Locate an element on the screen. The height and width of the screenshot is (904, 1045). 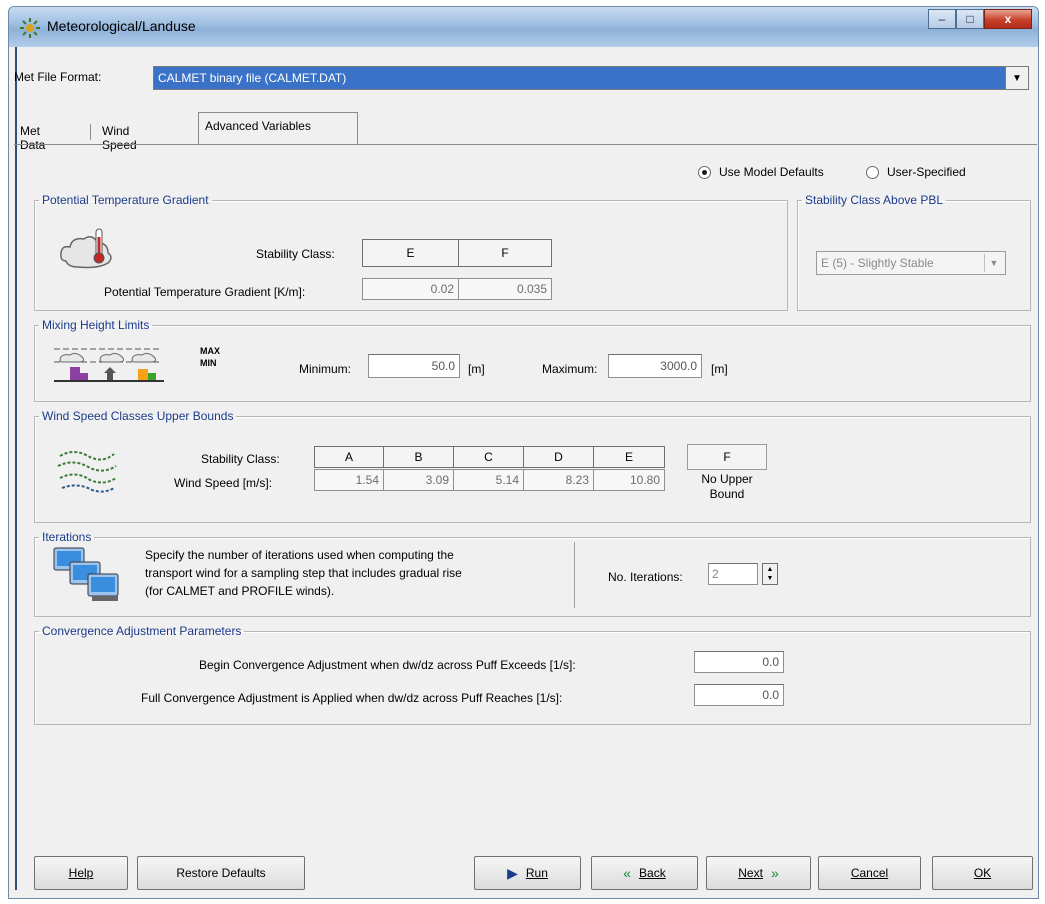
iterations-input: 2 is located at coordinates (733, 574).